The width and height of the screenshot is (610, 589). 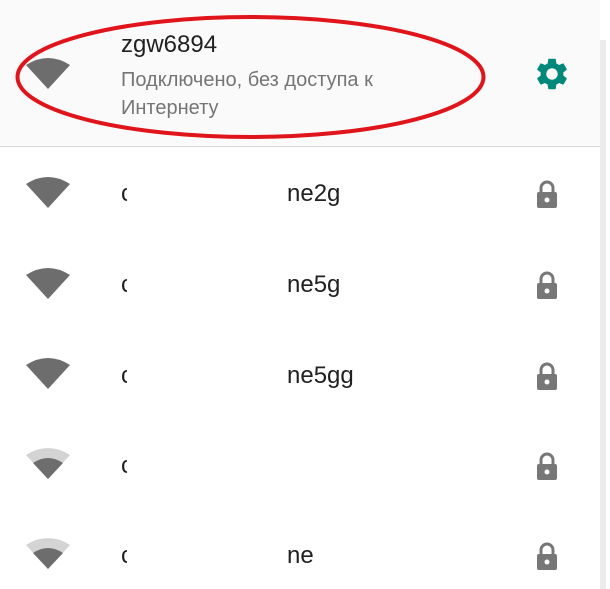 What do you see at coordinates (169, 44) in the screenshot?
I see `connected-ssid: zgw6894` at bounding box center [169, 44].